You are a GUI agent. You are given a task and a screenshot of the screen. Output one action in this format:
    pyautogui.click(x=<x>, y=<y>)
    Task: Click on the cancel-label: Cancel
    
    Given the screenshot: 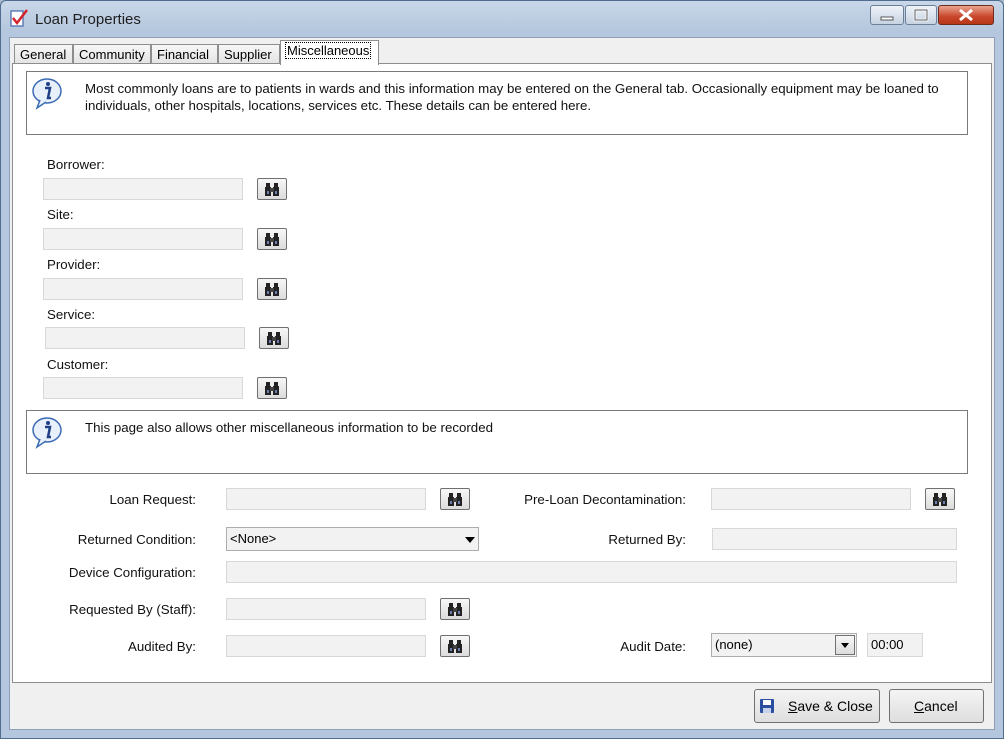 What is the action you would take?
    pyautogui.click(x=936, y=706)
    